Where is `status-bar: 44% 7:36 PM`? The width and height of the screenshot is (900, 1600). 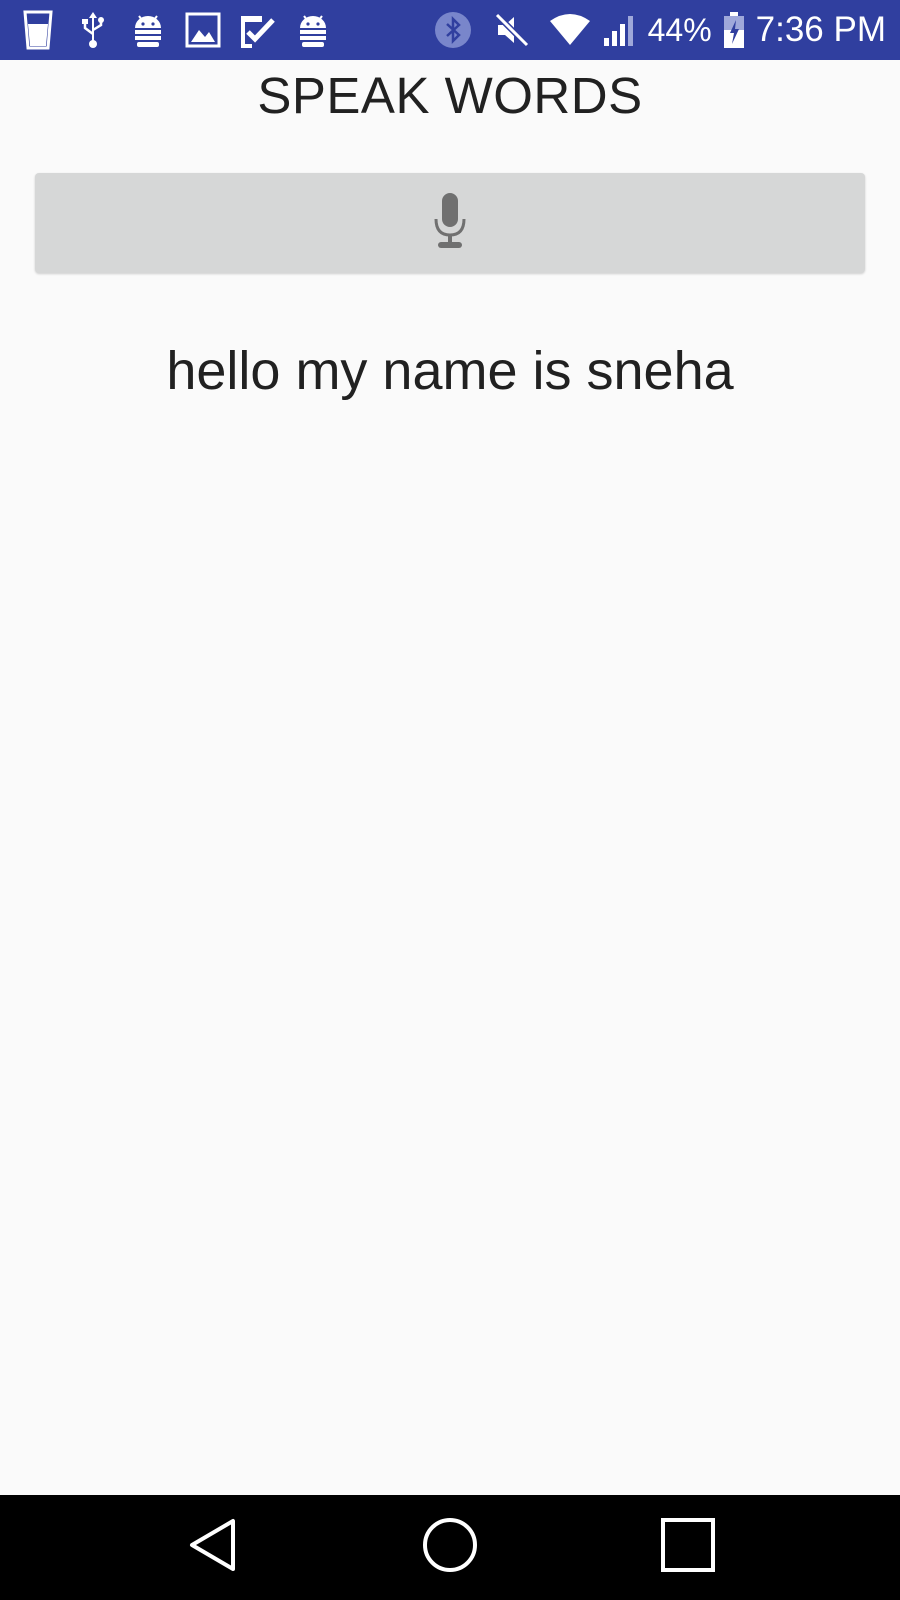 status-bar: 44% 7:36 PM is located at coordinates (450, 30).